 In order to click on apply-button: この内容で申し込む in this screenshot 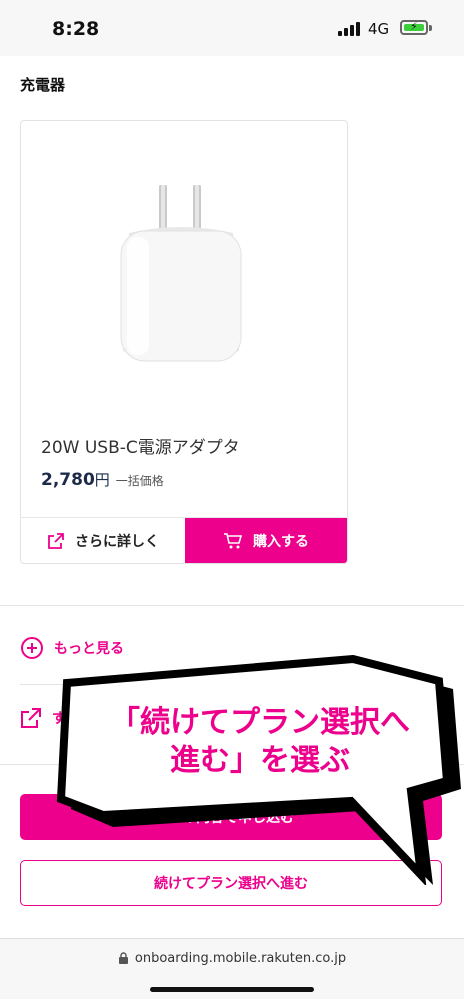, I will do `click(231, 817)`.